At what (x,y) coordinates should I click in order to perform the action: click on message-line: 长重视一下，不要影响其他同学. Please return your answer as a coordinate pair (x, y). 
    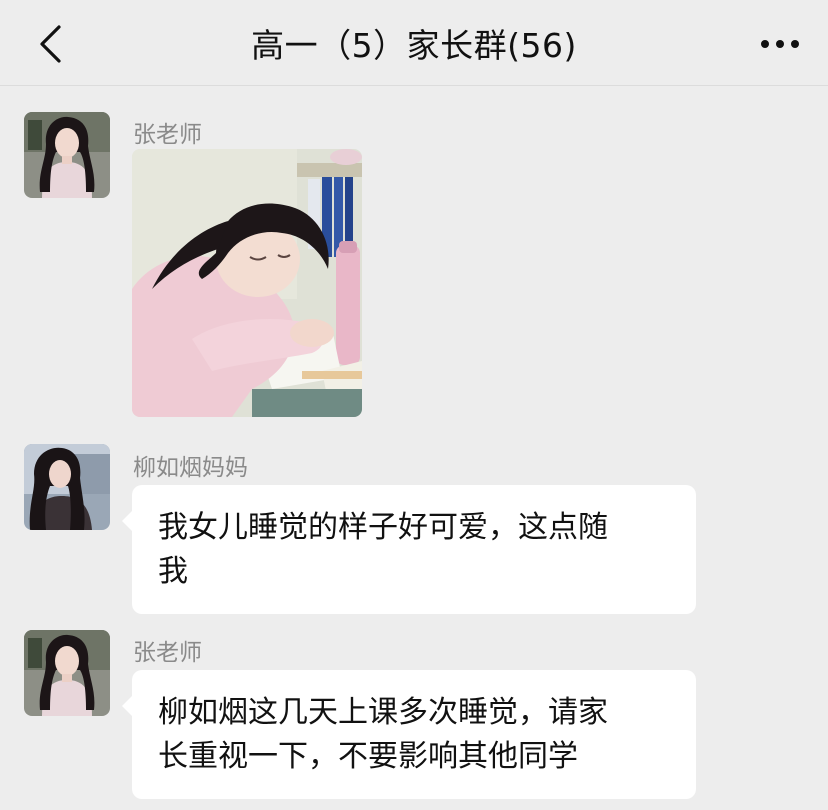
    Looking at the image, I should click on (368, 756).